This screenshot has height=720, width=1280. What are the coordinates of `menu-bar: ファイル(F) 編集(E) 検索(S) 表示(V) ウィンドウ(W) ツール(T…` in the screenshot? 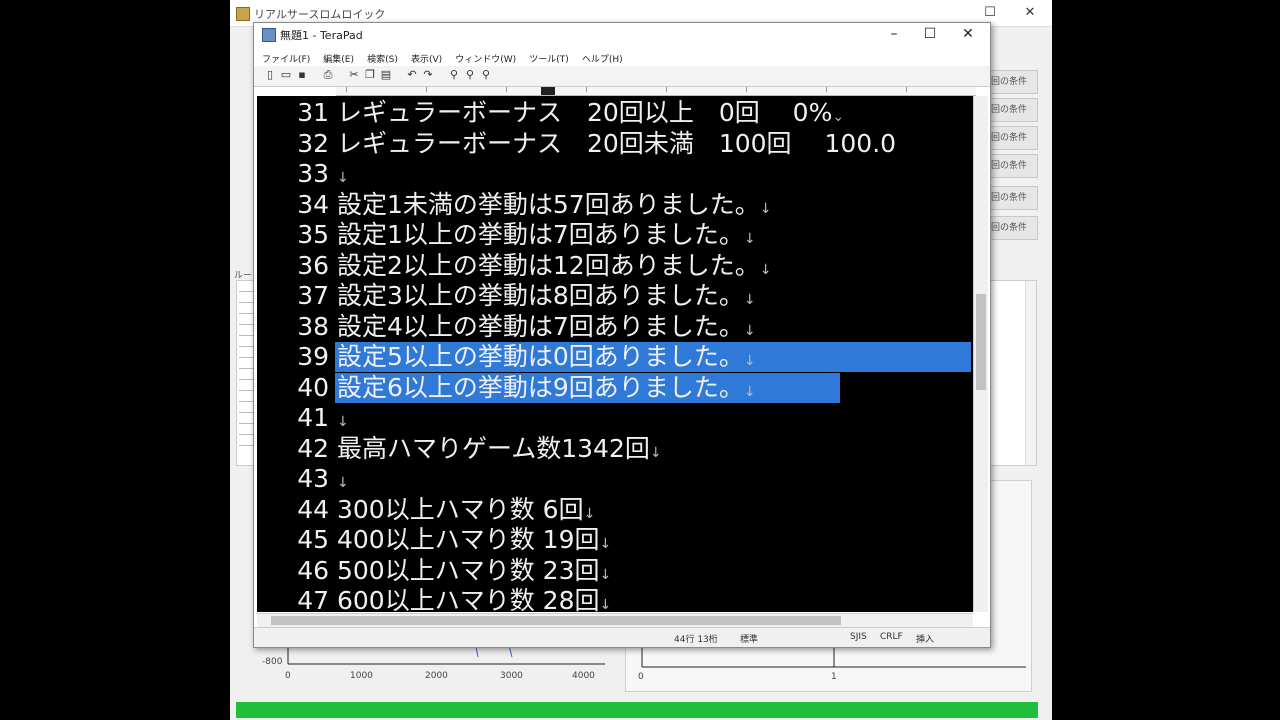 It's located at (622, 56).